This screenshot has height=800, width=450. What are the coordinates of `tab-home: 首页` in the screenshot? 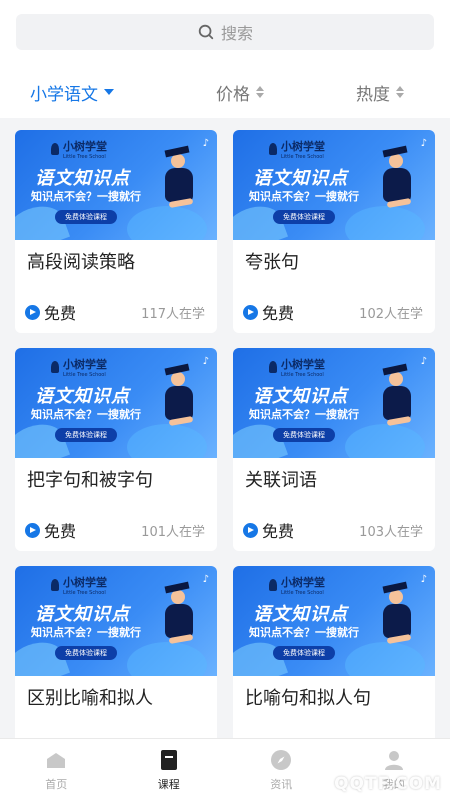 It's located at (56, 769).